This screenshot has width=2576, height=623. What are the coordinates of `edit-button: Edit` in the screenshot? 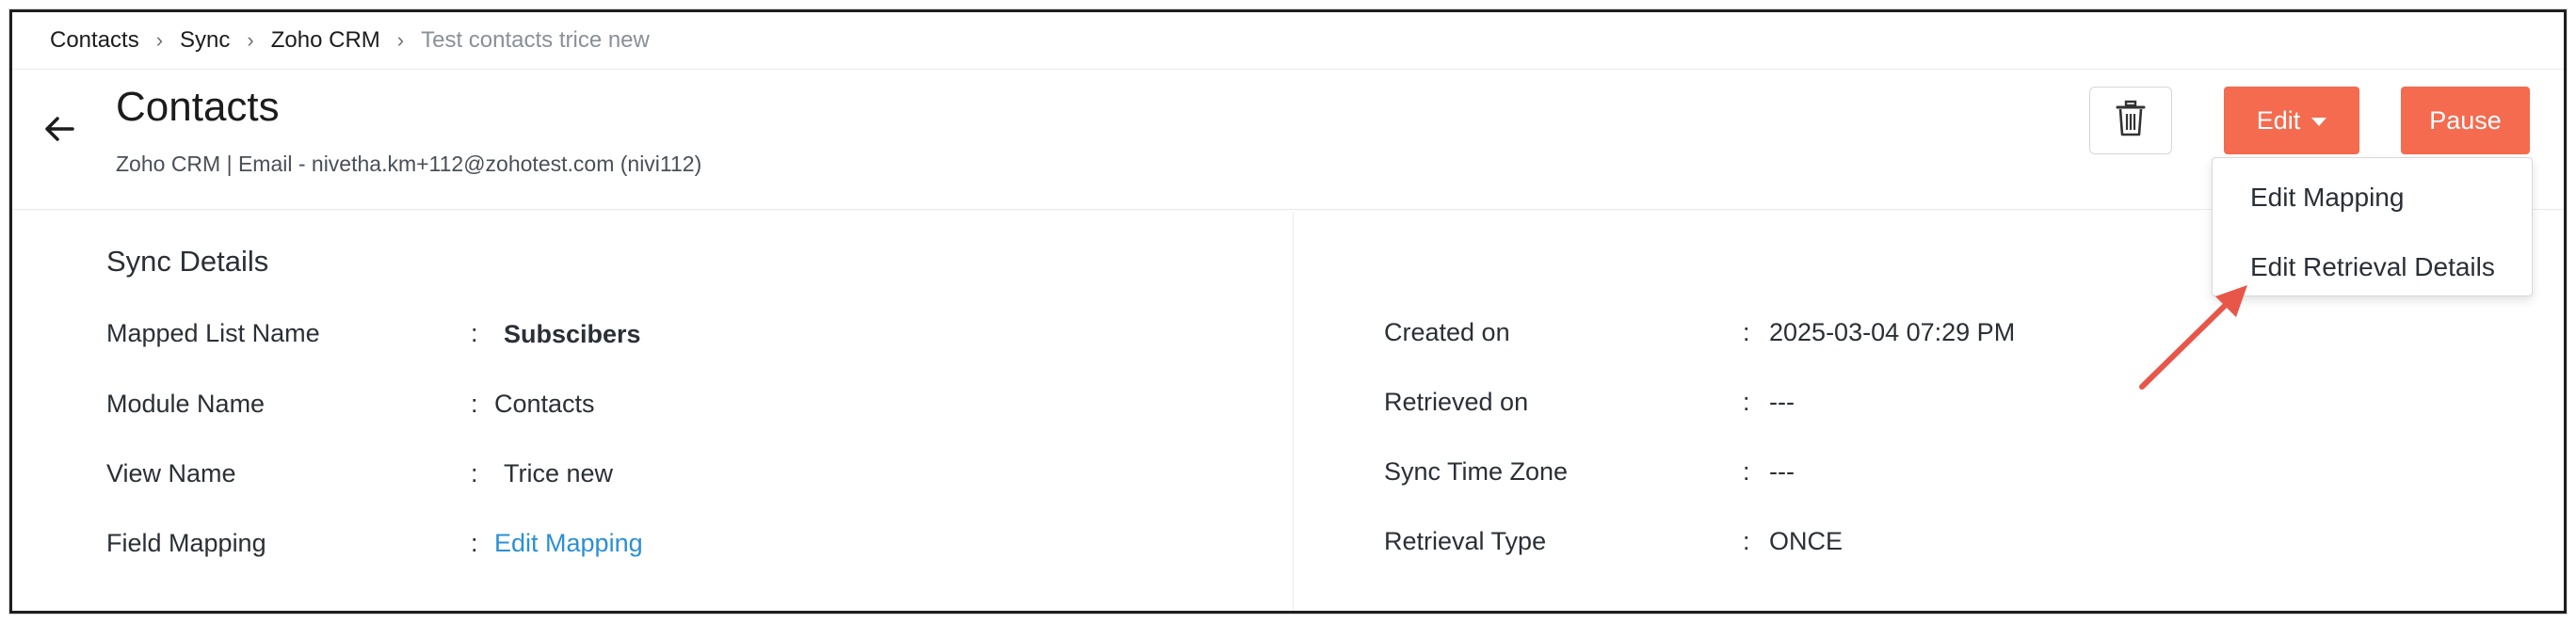 It's located at (2291, 121).